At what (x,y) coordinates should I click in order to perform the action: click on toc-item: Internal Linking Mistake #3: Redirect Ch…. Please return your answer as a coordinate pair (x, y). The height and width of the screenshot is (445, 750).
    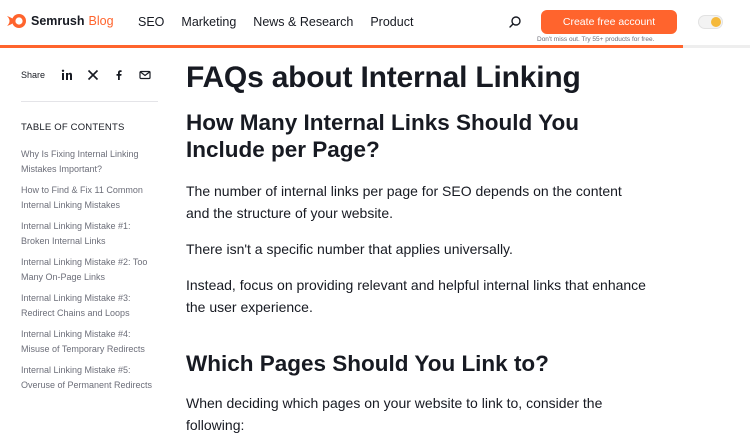
    Looking at the image, I should click on (87, 306).